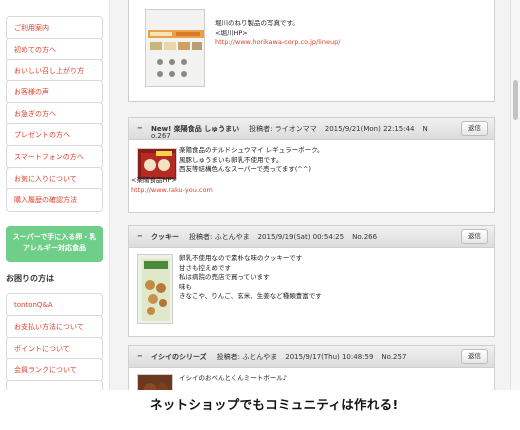  I want to click on text-line: 風豚しゅうまいも卵乳不使用です。, so click(231, 159).